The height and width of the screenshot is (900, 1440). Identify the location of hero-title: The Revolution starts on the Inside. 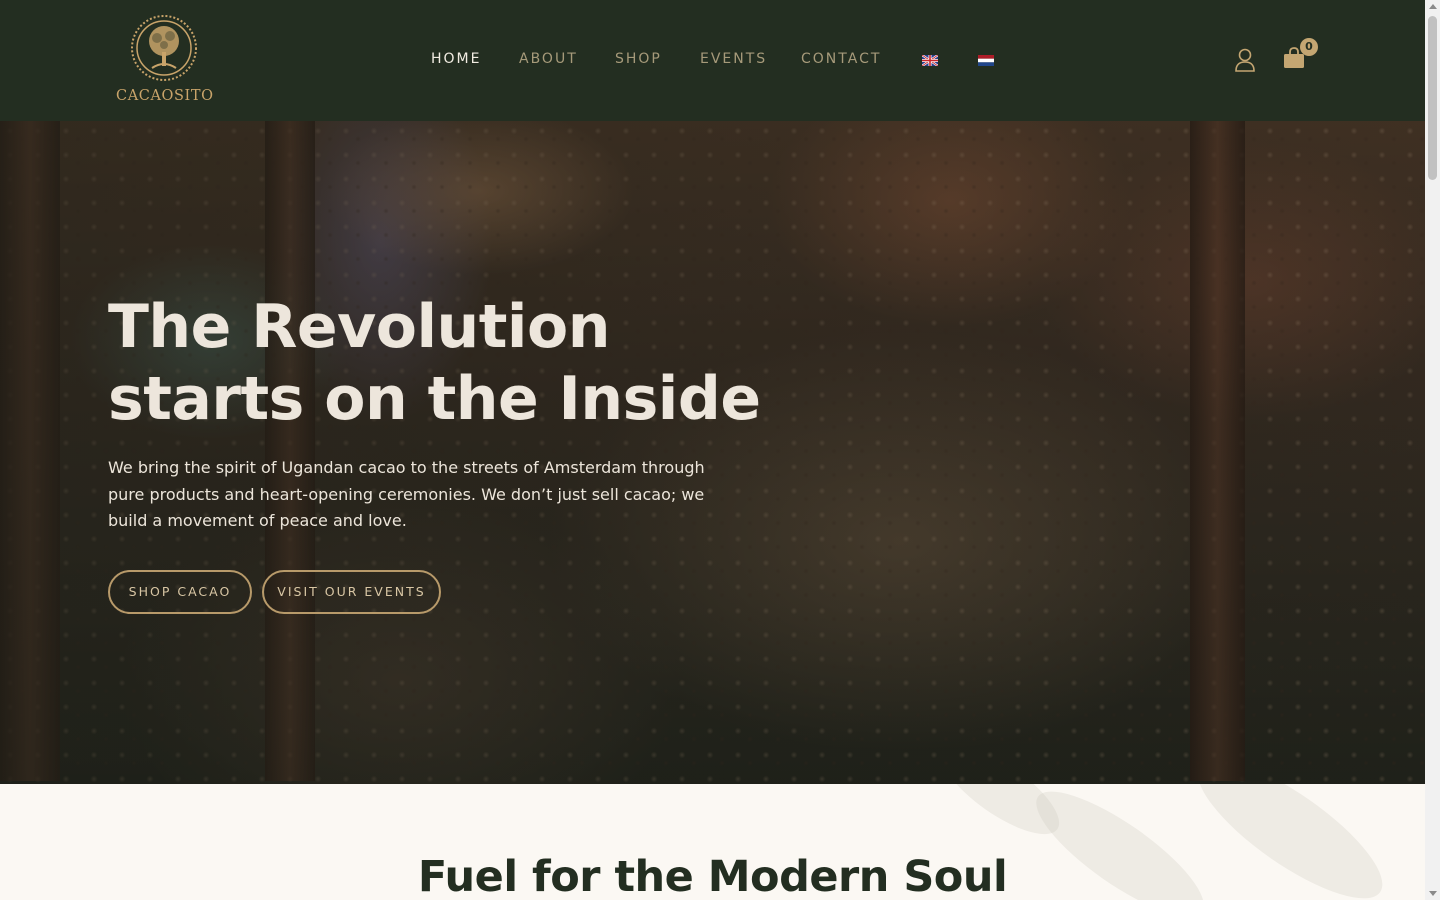
(458, 363).